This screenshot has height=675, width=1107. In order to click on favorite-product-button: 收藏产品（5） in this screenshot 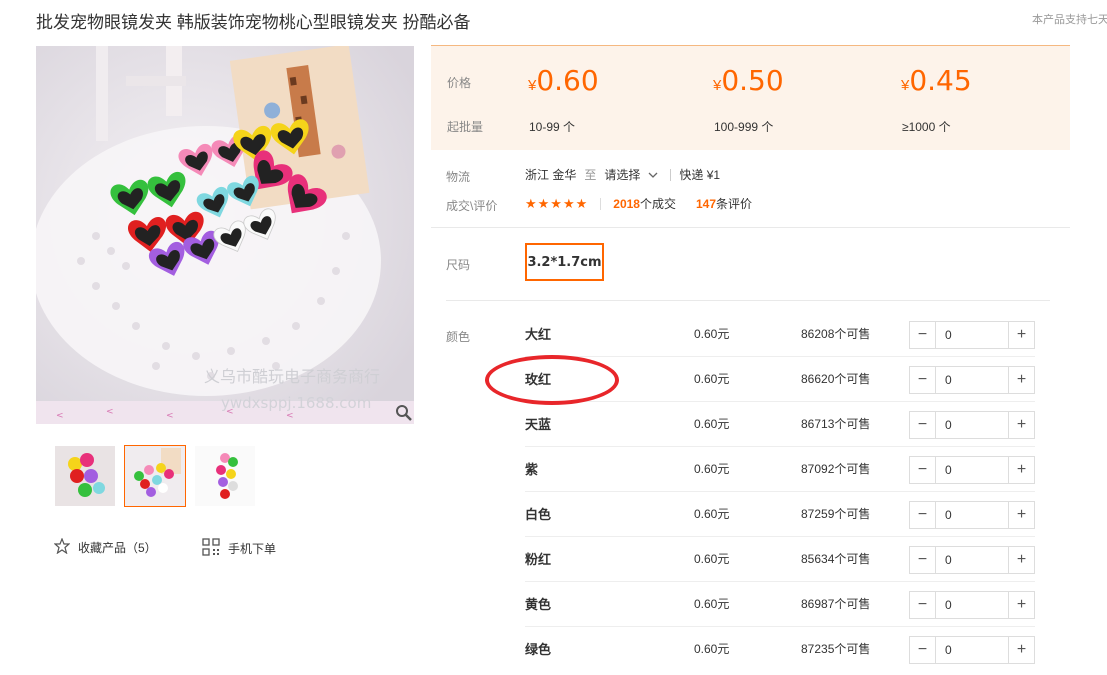, I will do `click(105, 547)`.